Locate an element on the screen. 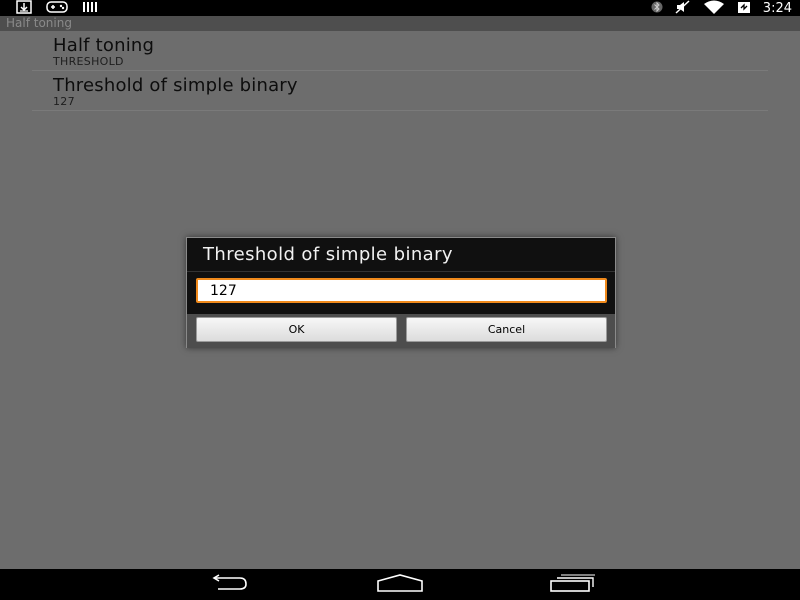 This screenshot has width=800, height=600. threshold-dialog: Threshold of simple binary OK Cancel is located at coordinates (401, 292).